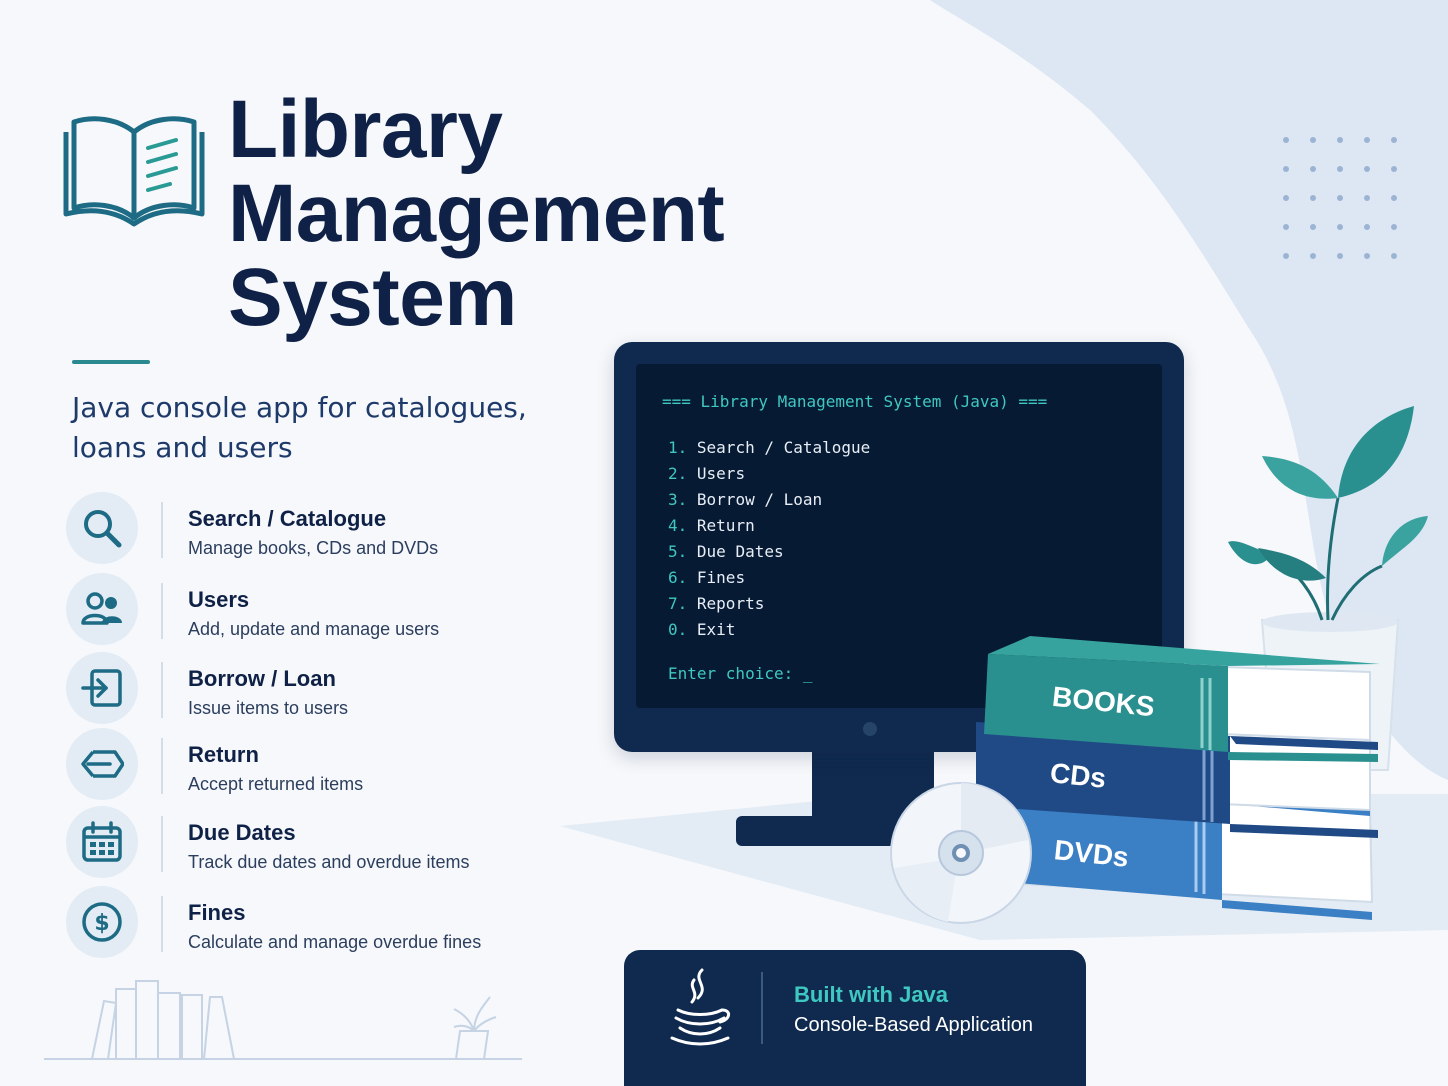 The width and height of the screenshot is (1448, 1086). What do you see at coordinates (335, 942) in the screenshot?
I see `feature-description: Calculate and manage overdue fines` at bounding box center [335, 942].